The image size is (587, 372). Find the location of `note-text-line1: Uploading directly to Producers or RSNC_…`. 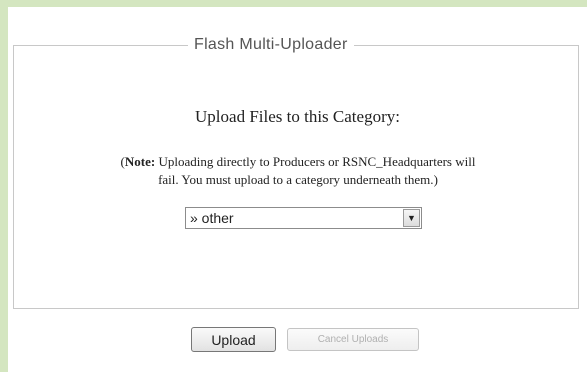

note-text-line1: Uploading directly to Producers or RSNC_… is located at coordinates (315, 161).